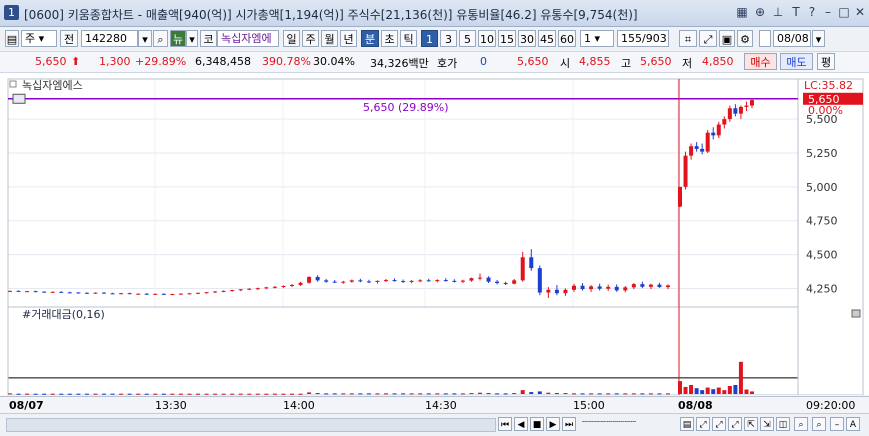  What do you see at coordinates (467, 38) in the screenshot?
I see `interval-5-button: 5` at bounding box center [467, 38].